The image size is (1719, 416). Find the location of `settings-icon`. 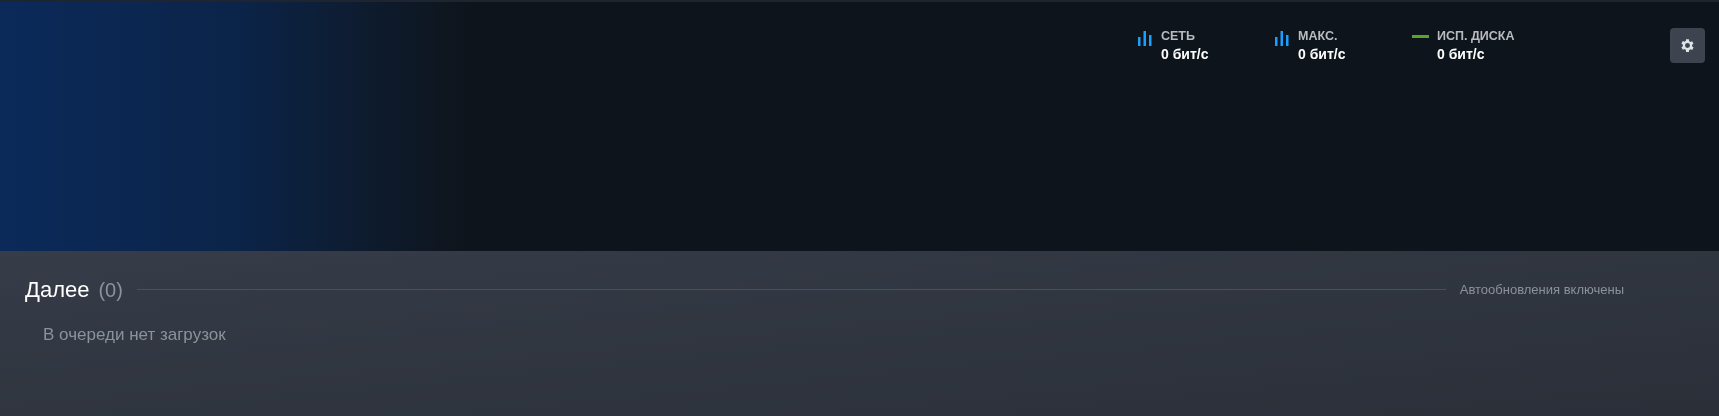

settings-icon is located at coordinates (1687, 45).